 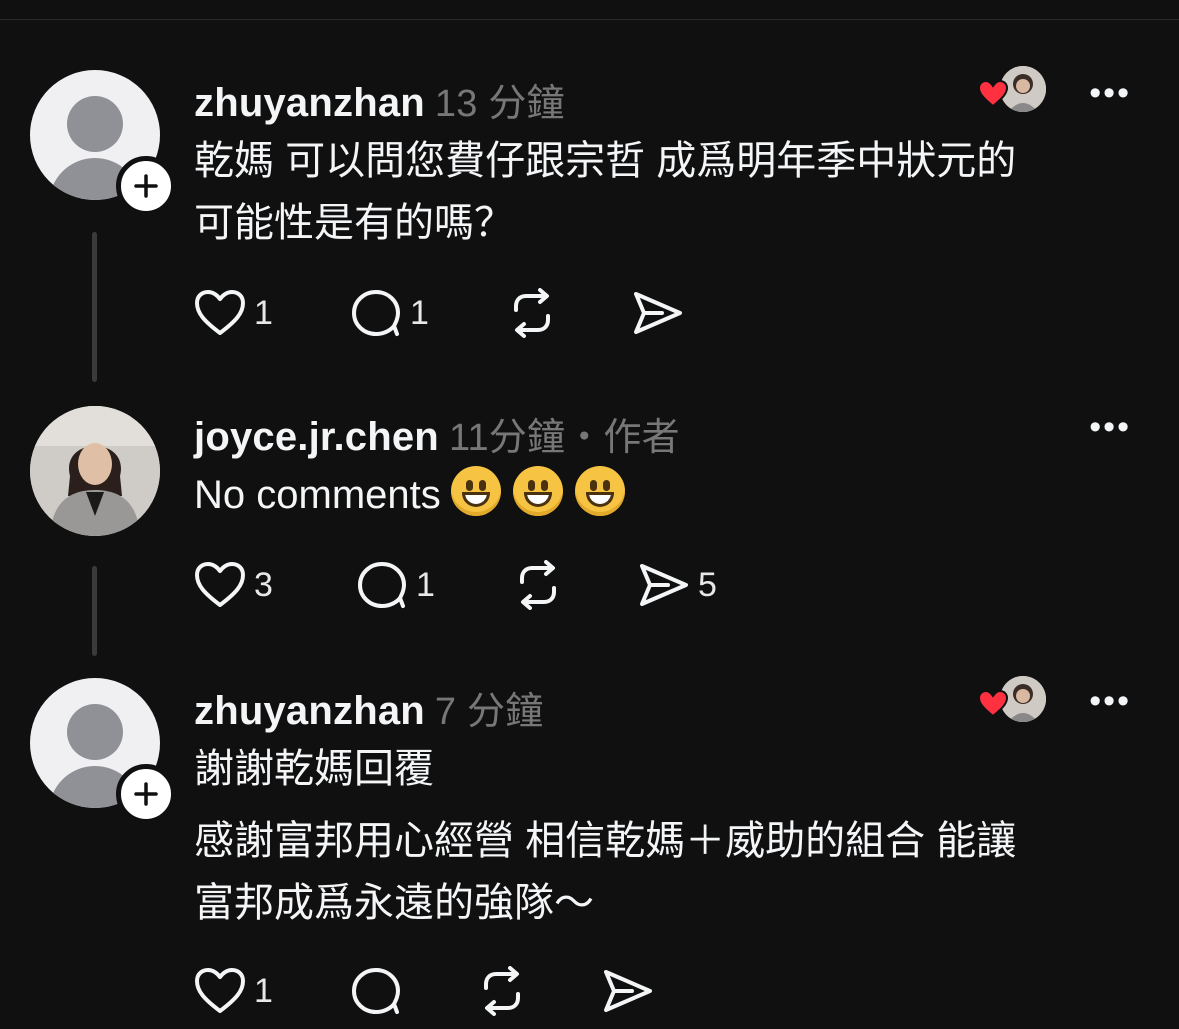 What do you see at coordinates (622, 438) in the screenshot?
I see `author-tag: ・作者` at bounding box center [622, 438].